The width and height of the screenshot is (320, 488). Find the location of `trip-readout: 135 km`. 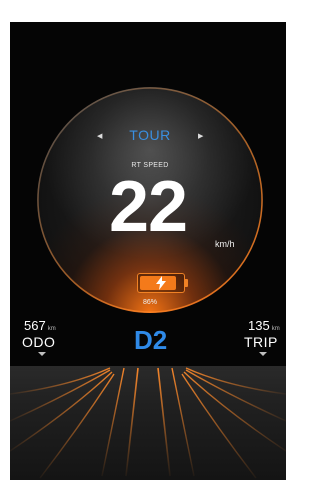

trip-readout: 135 km is located at coordinates (264, 325).